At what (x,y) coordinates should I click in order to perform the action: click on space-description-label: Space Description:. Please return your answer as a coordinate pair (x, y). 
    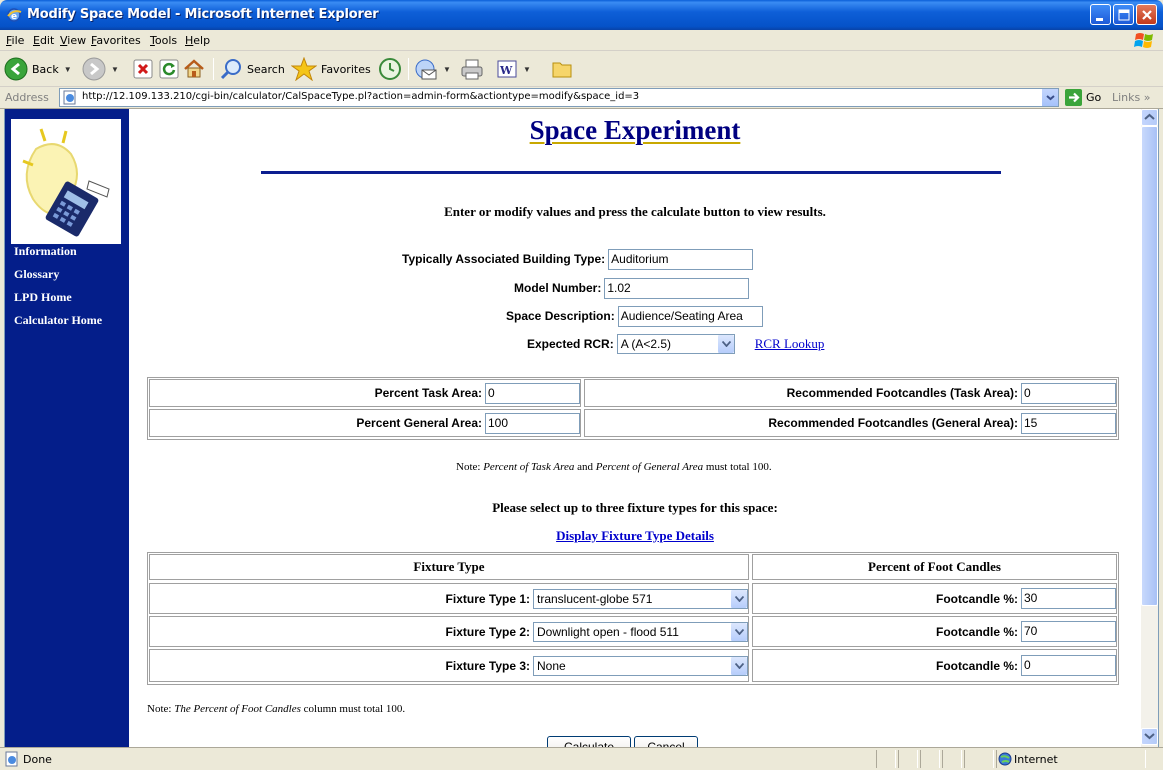
    Looking at the image, I should click on (560, 316).